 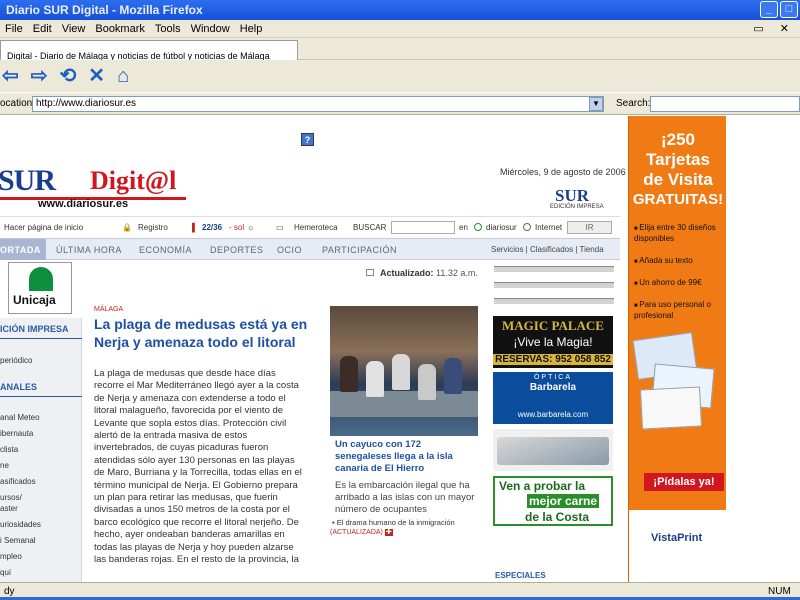 I want to click on nav-deportes: DEPORTES, so click(x=236, y=250).